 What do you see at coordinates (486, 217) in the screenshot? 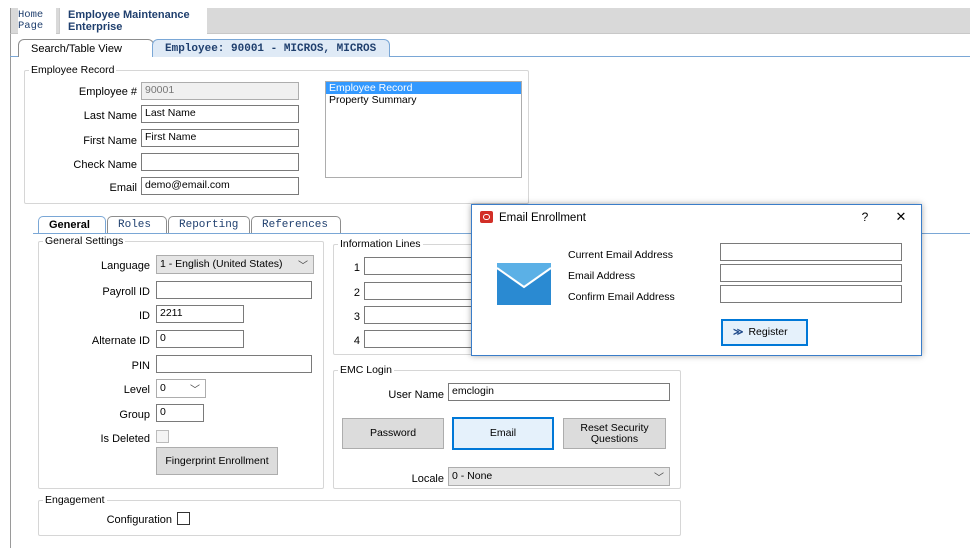
I see `app-logo-icon` at bounding box center [486, 217].